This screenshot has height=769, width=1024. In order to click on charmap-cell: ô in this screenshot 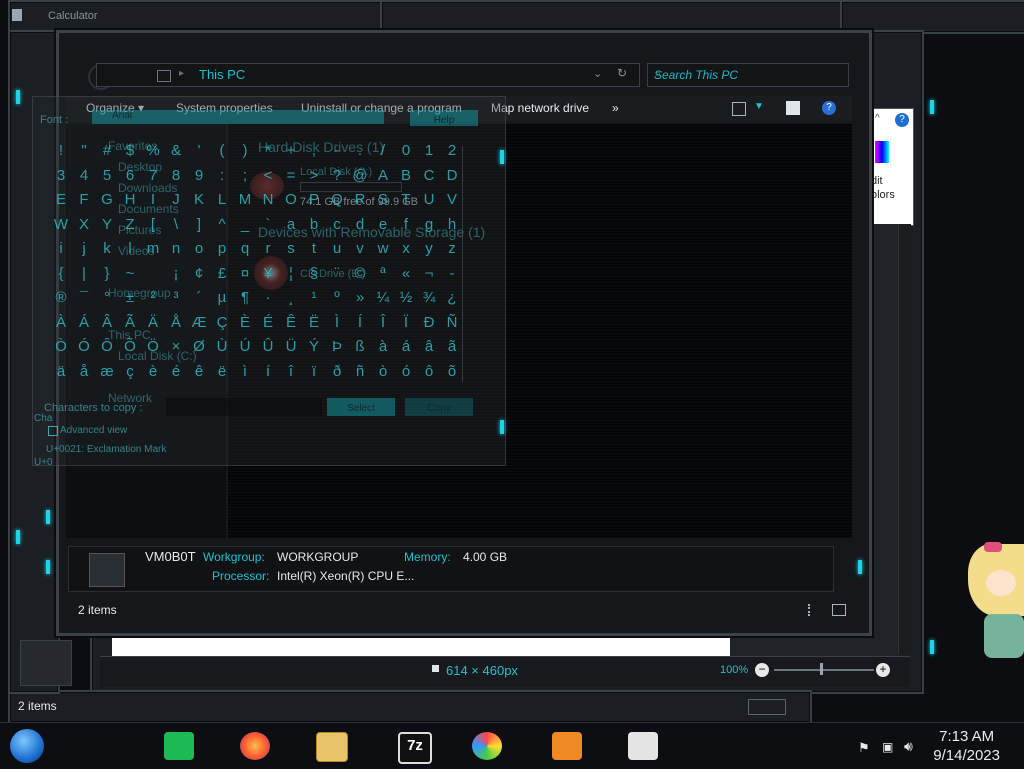, I will do `click(429, 374)`.